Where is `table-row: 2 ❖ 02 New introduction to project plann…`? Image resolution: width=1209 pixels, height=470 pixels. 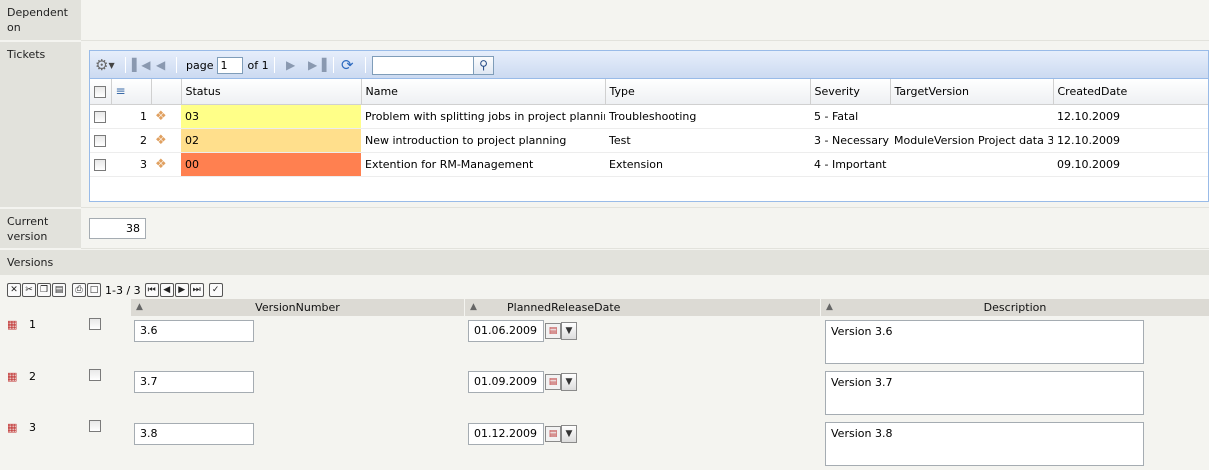
table-row: 2 ❖ 02 New introduction to project plann… is located at coordinates (649, 140).